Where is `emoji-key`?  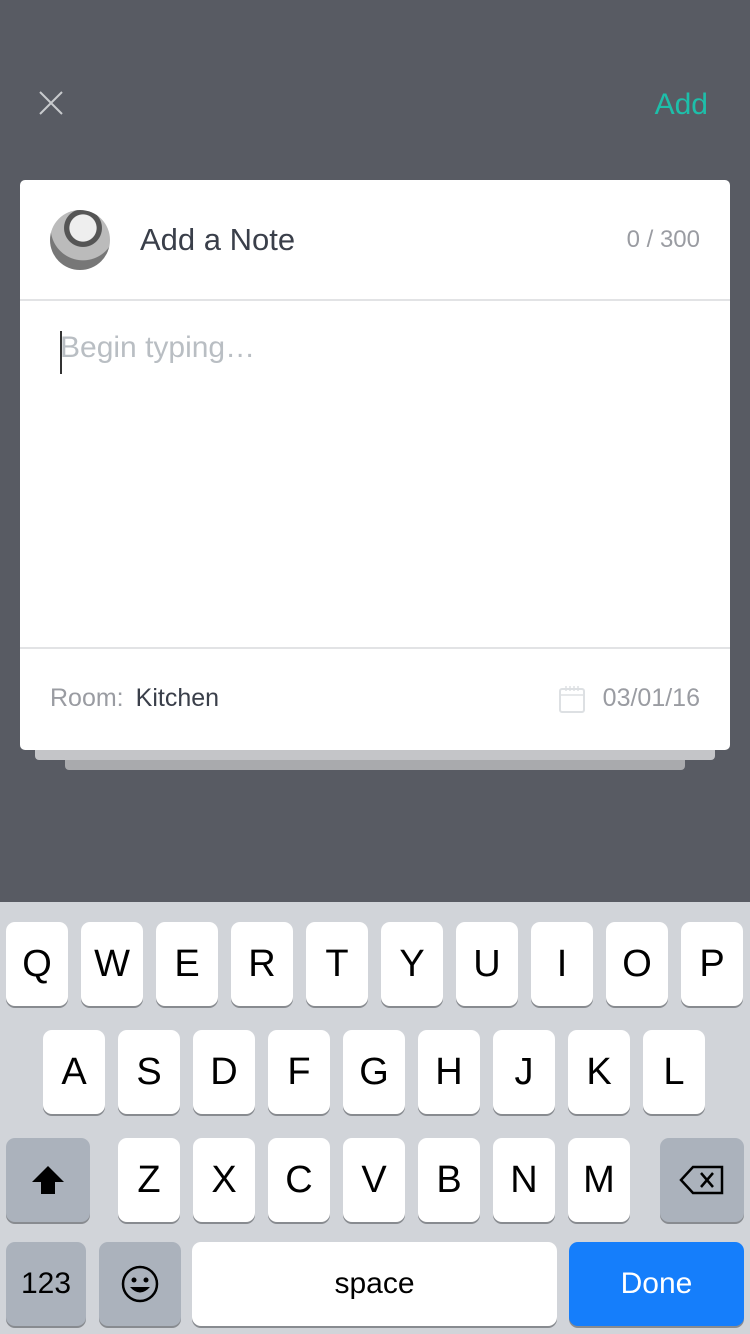 emoji-key is located at coordinates (140, 1284).